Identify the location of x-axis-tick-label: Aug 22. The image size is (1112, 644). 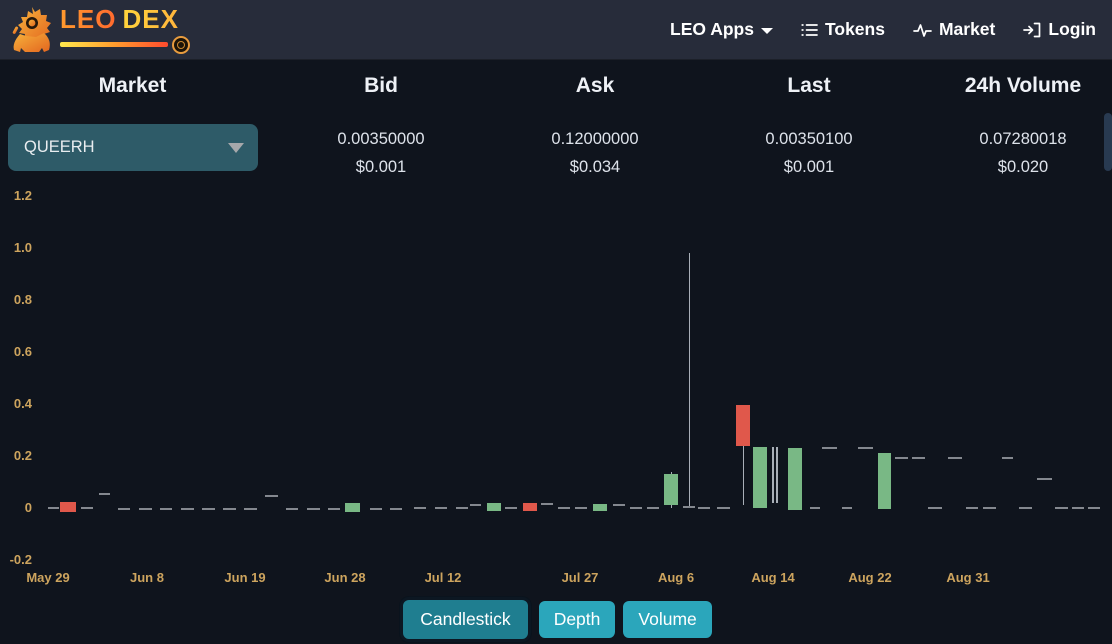
(870, 577).